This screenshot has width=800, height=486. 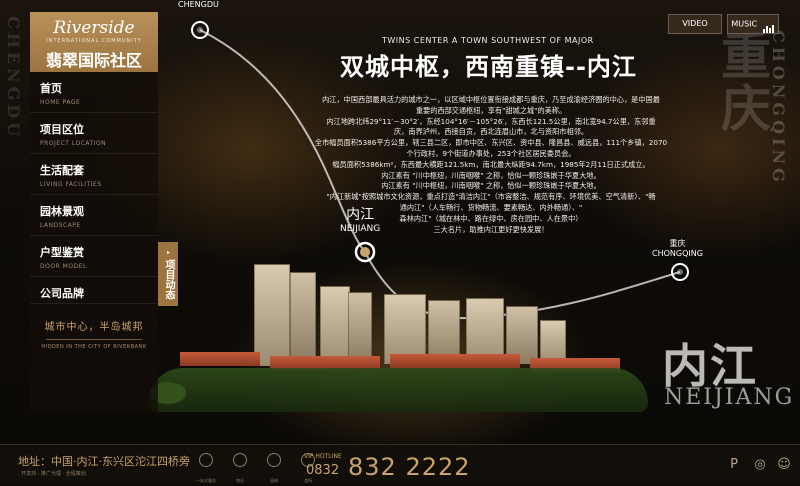 I want to click on weibo-icon: ◎, so click(x=760, y=465).